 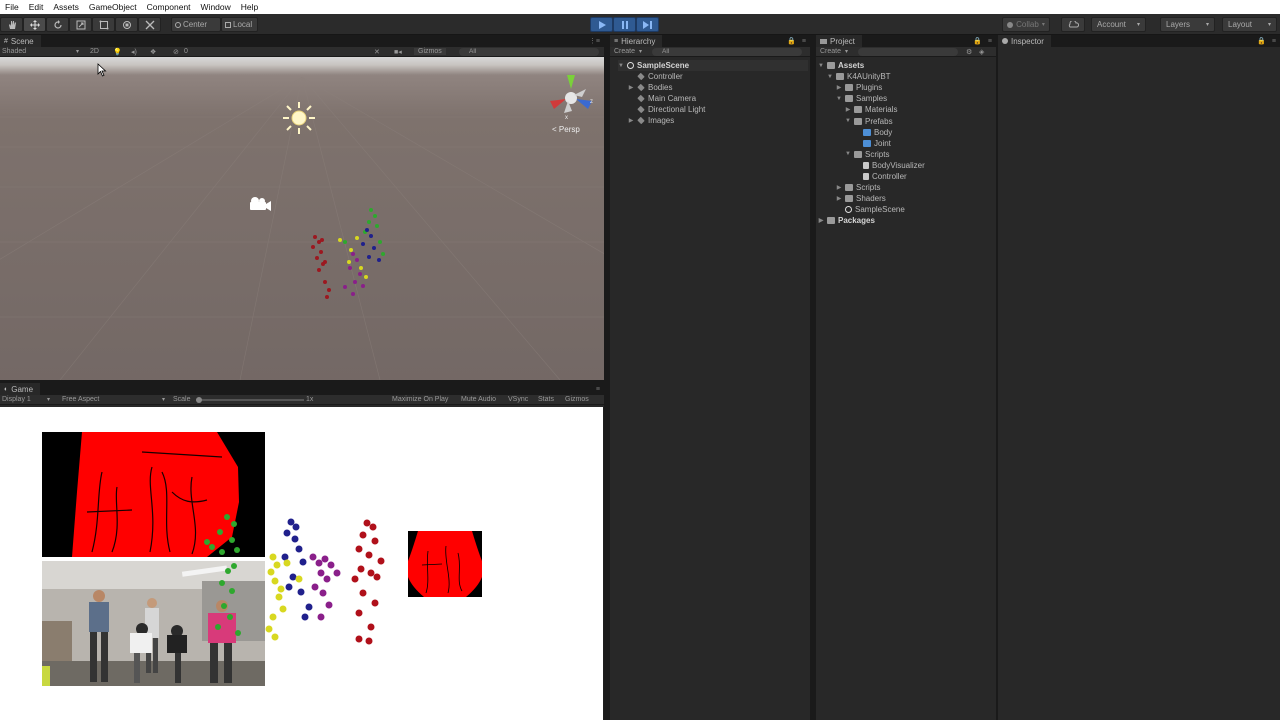 What do you see at coordinates (969, 52) in the screenshot?
I see `filter-by-type-icon: ⚙` at bounding box center [969, 52].